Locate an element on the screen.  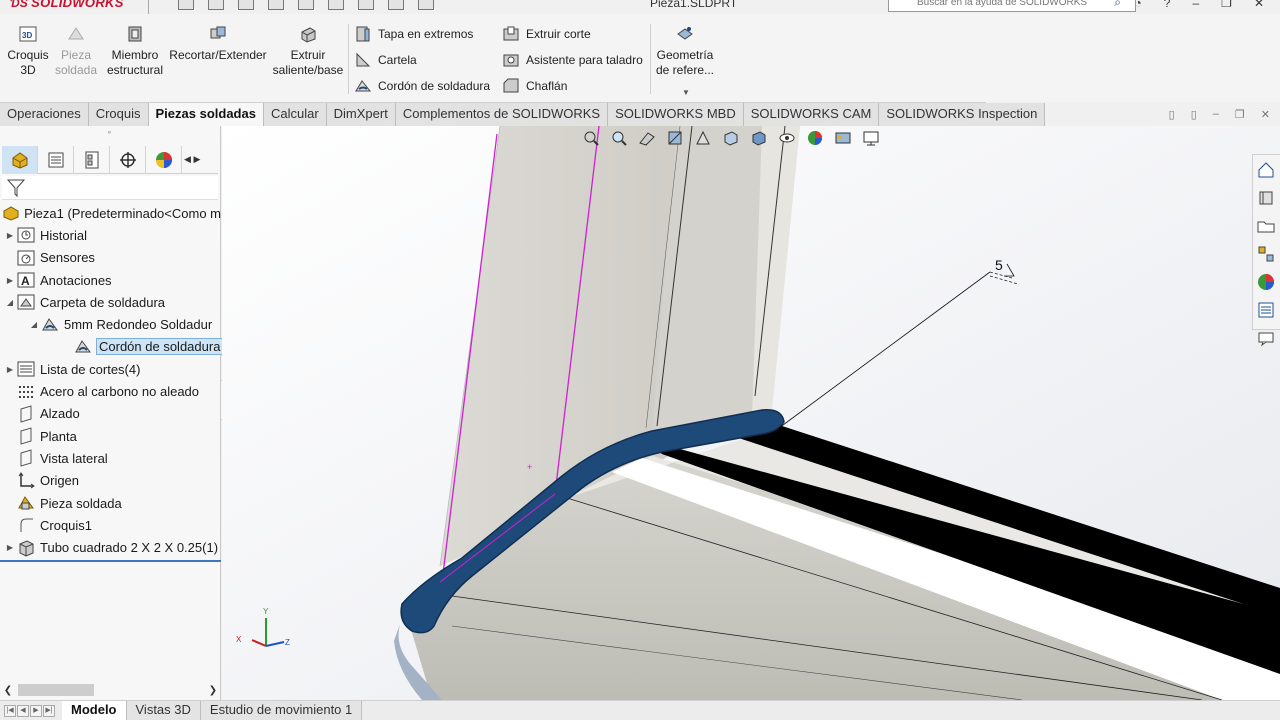
tree-item-material: Acero al carbono no aleado is located at coordinates (110, 391).